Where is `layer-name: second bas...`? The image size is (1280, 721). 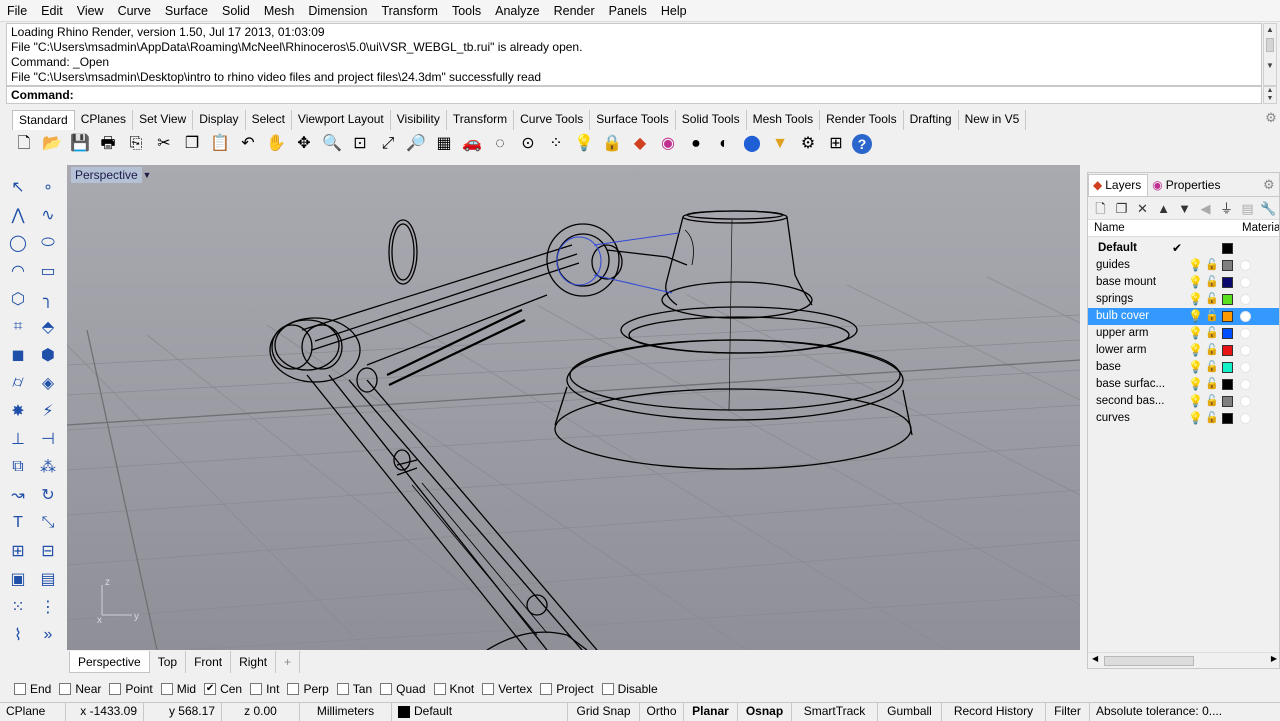 layer-name: second bas... is located at coordinates (1130, 401).